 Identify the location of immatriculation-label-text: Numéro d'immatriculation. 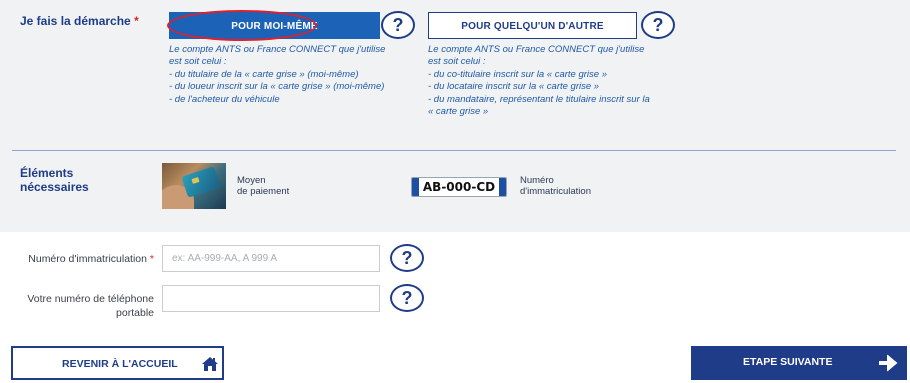
(87, 259).